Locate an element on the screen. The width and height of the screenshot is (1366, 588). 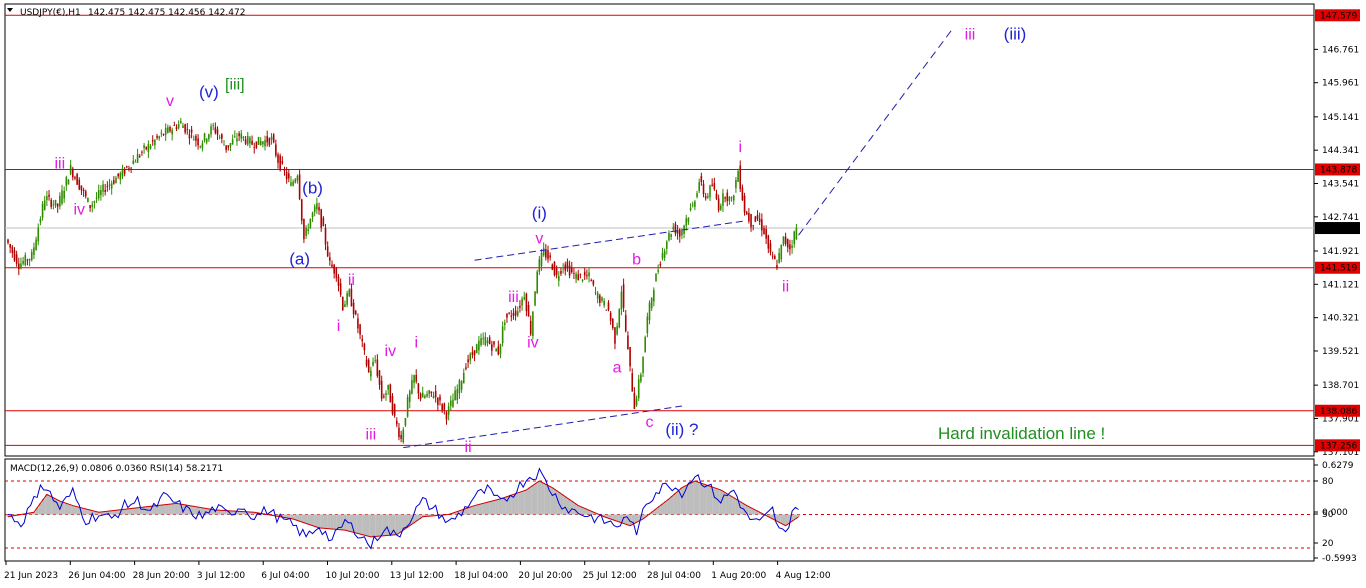
y-tick-label: 141.921 is located at coordinates (1340, 252).